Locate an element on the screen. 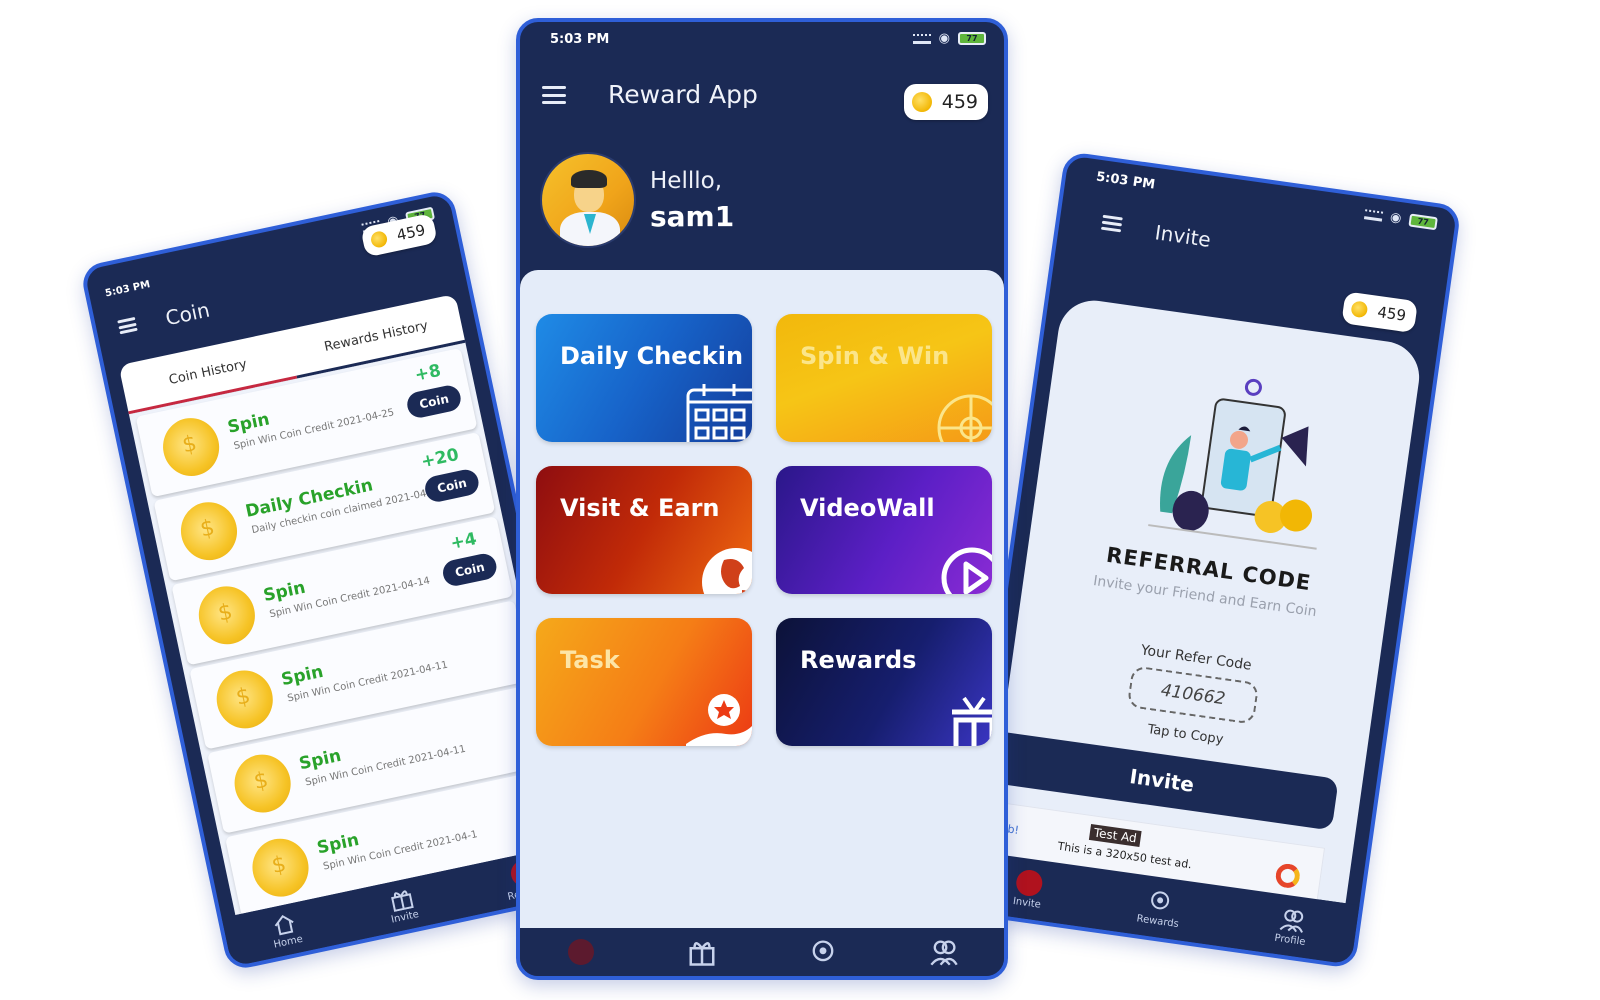  tile-videowall: VideoWall is located at coordinates (884, 530).